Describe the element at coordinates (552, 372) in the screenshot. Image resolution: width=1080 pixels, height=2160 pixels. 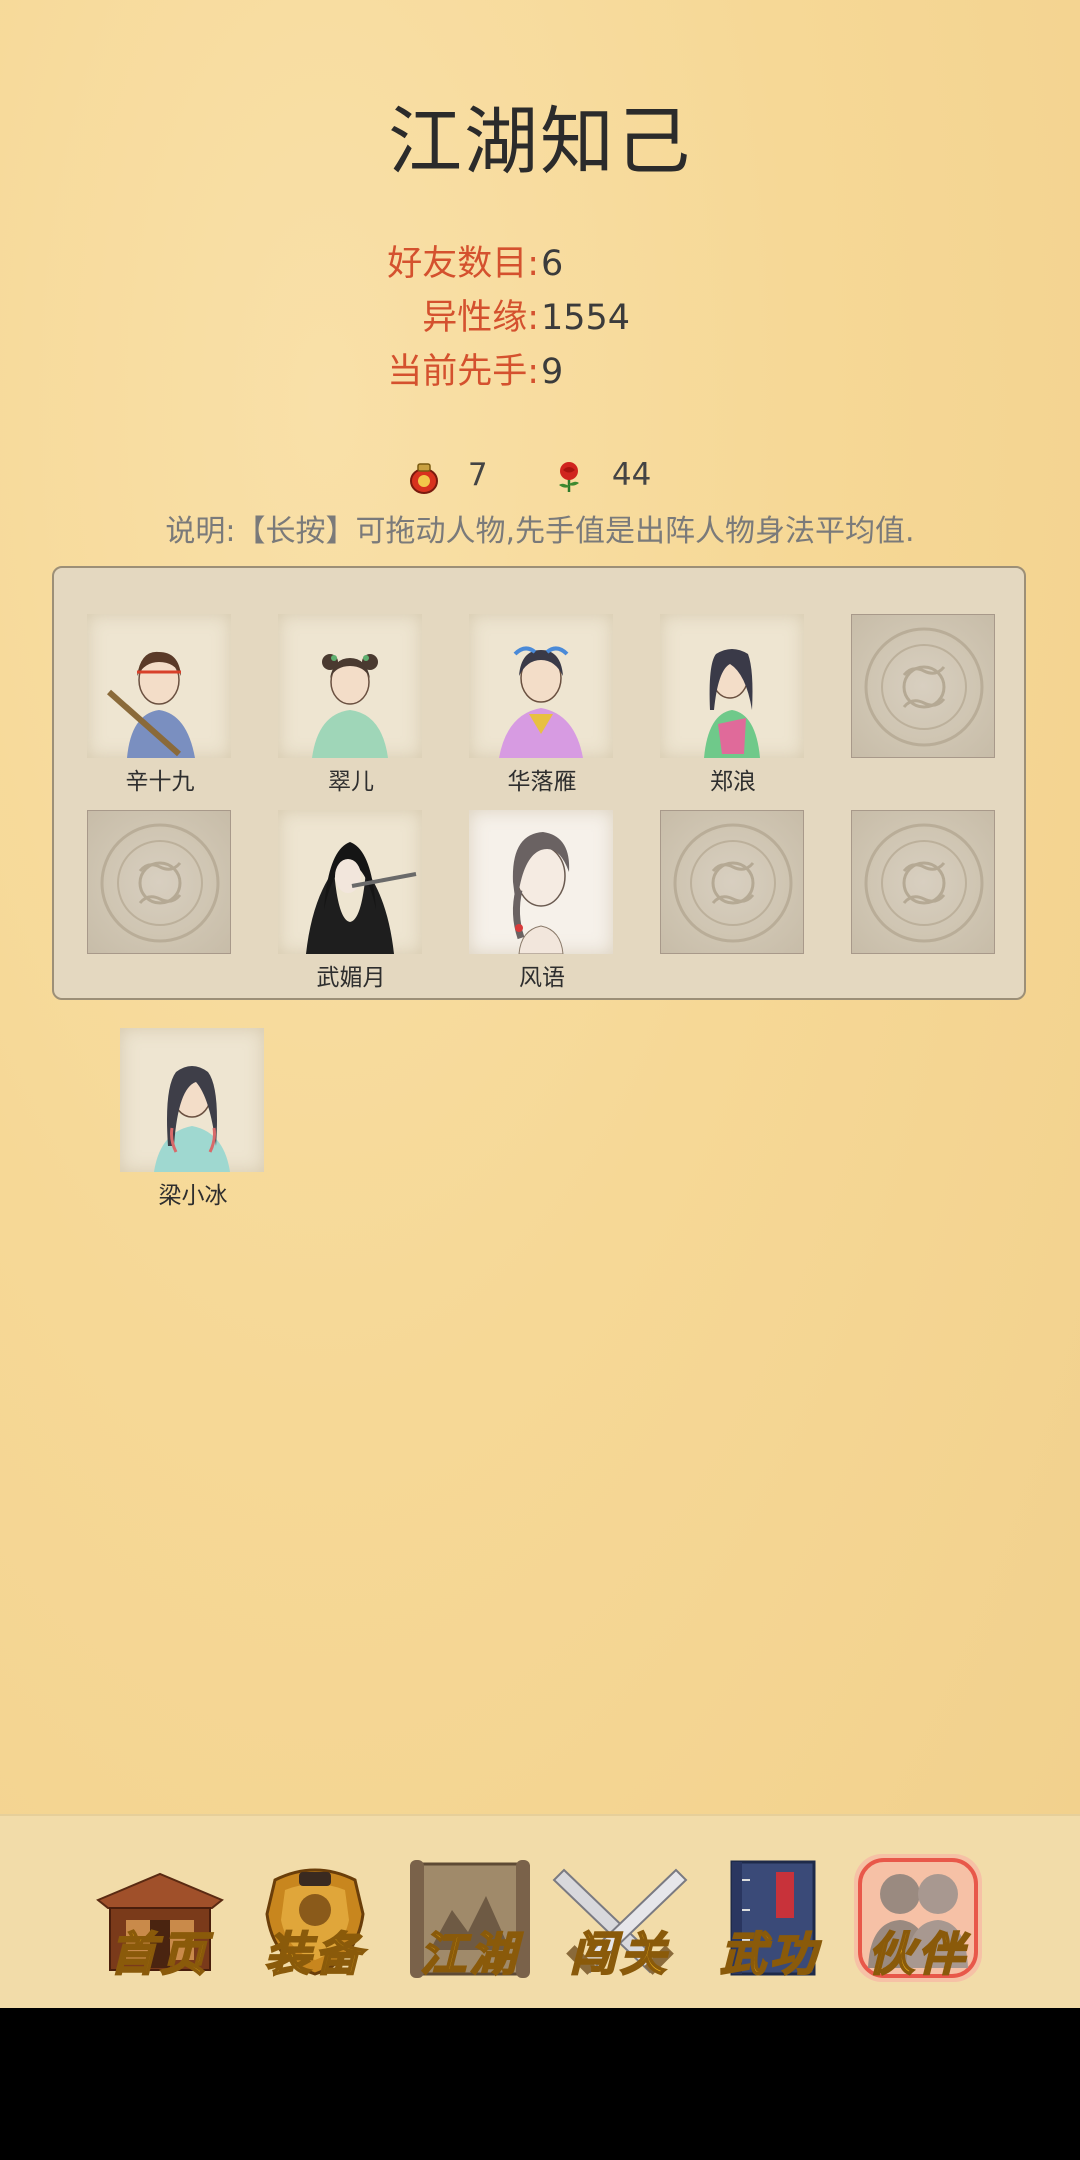
I see `initiative-value: 9` at that location.